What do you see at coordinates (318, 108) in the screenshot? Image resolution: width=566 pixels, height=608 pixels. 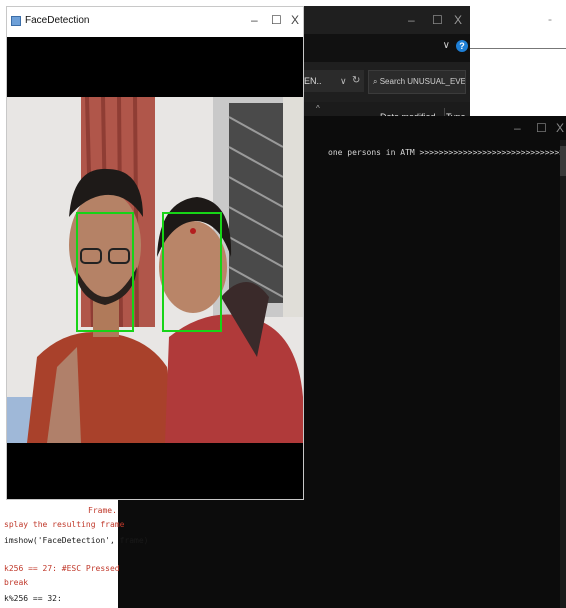 I see `sort-up-icon: ^` at bounding box center [318, 108].